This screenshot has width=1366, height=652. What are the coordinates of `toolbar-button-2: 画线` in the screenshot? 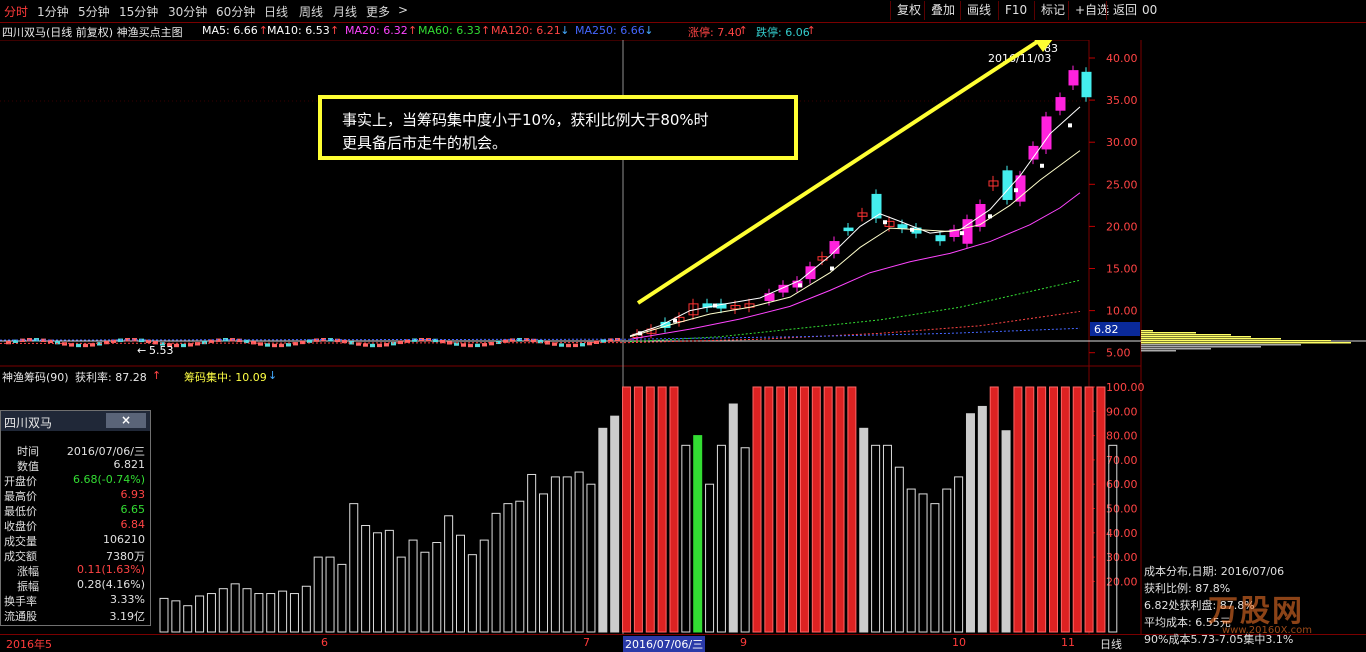 It's located at (978, 10).